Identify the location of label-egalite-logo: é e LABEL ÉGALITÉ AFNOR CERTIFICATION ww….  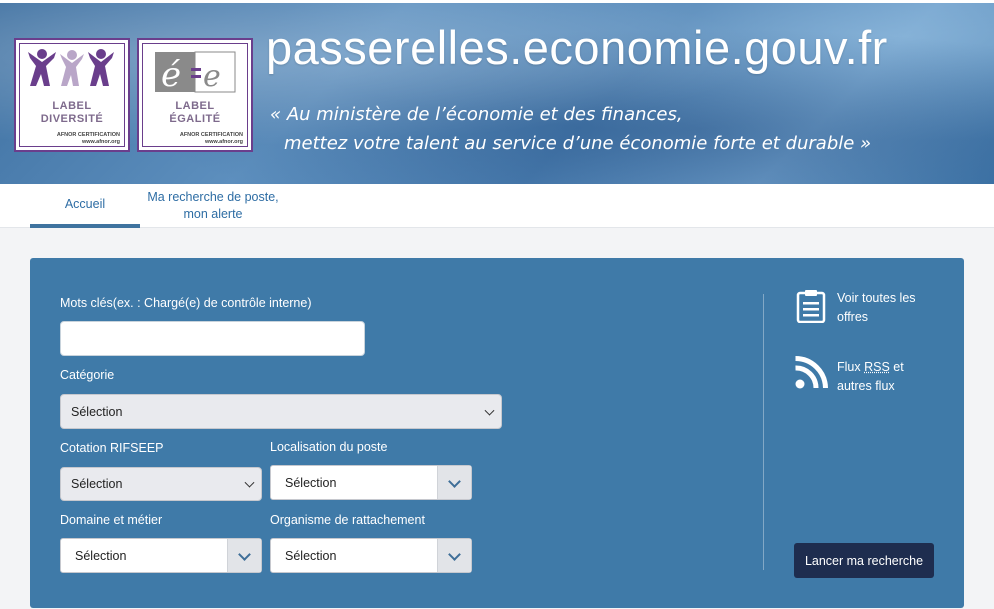
(195, 95).